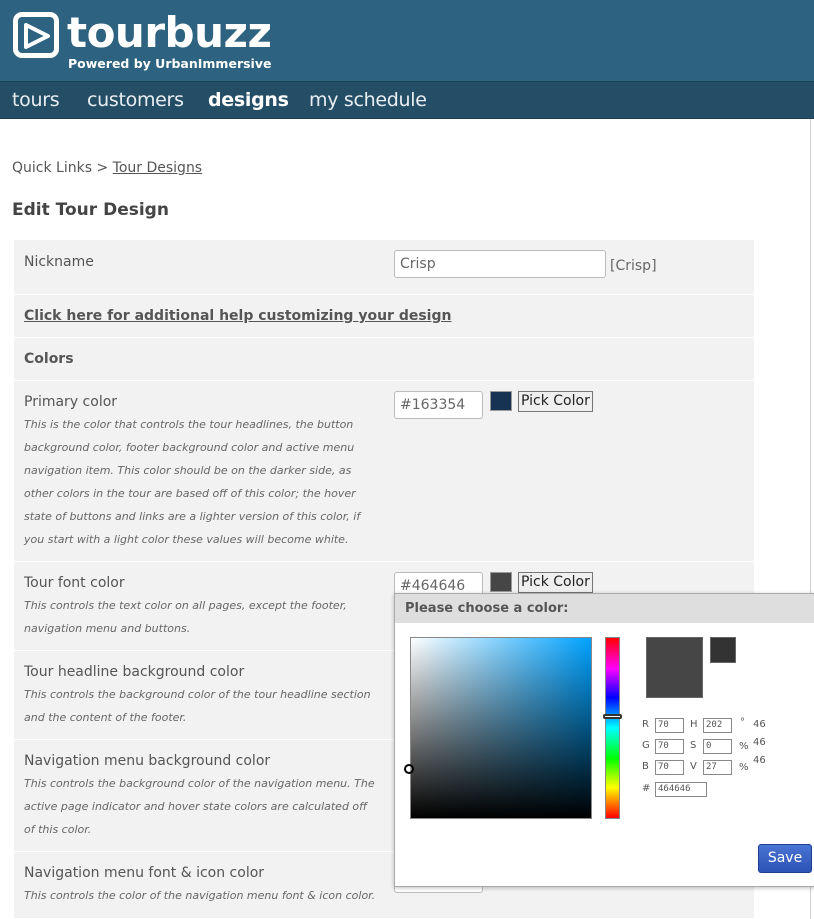 Image resolution: width=814 pixels, height=919 pixels. What do you see at coordinates (612, 716) in the screenshot?
I see `hue-slider-handle` at bounding box center [612, 716].